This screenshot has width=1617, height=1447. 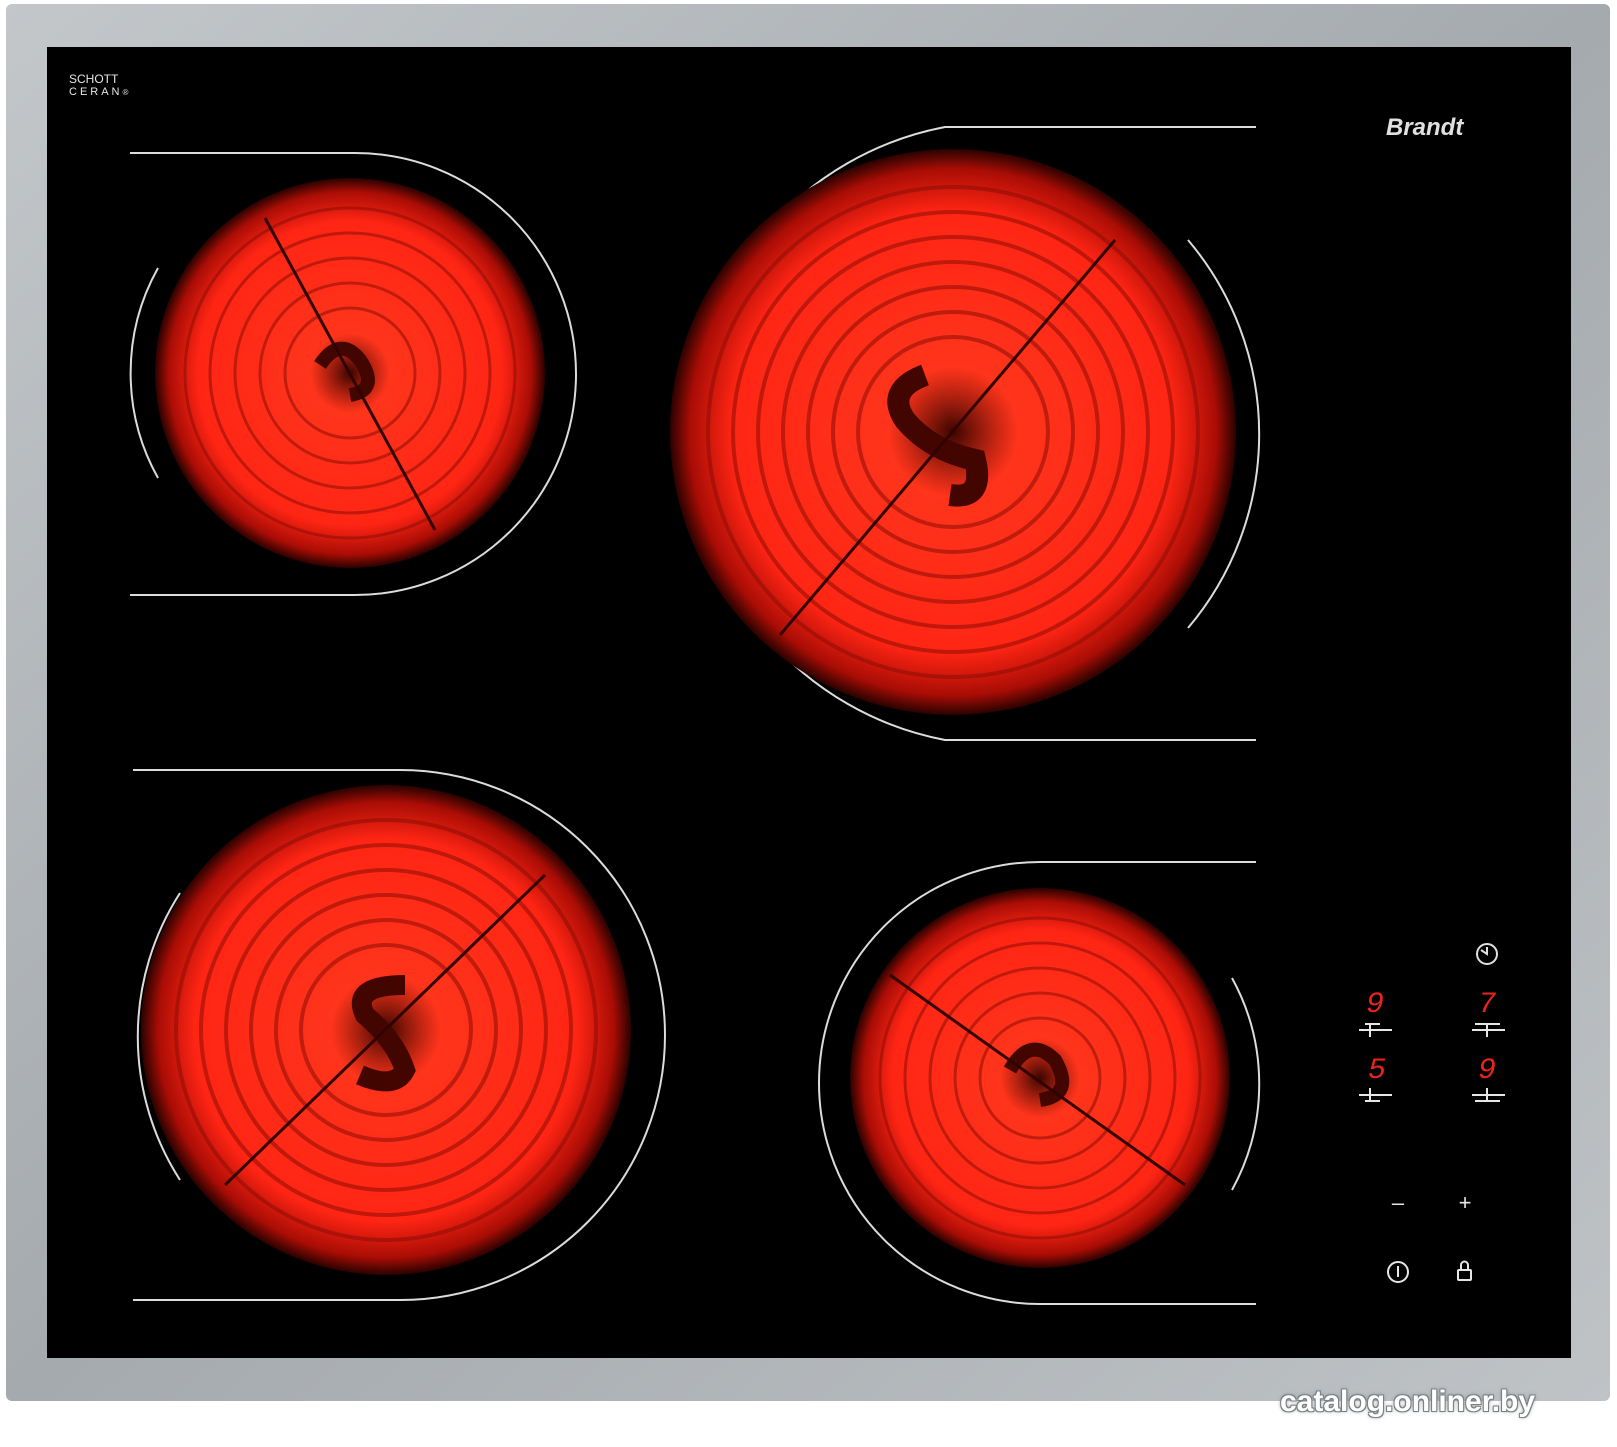 I want to click on display-front-right: 9, so click(x=1487, y=1071).